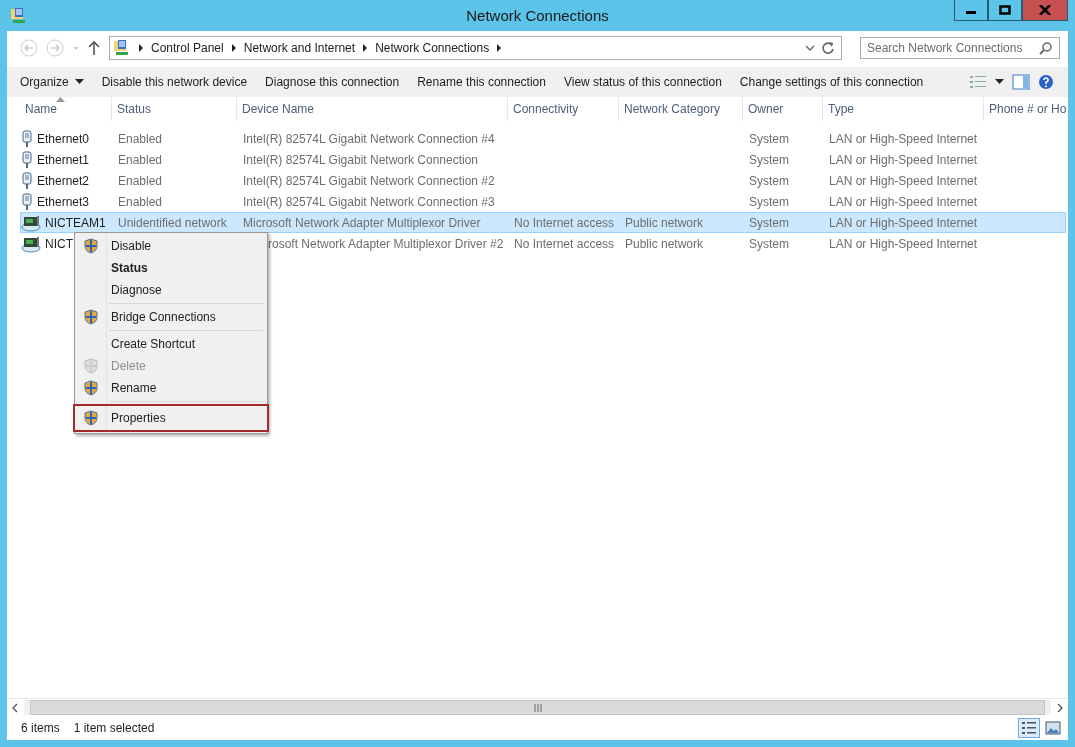  What do you see at coordinates (537, 15) in the screenshot?
I see `window-title: Network Connections` at bounding box center [537, 15].